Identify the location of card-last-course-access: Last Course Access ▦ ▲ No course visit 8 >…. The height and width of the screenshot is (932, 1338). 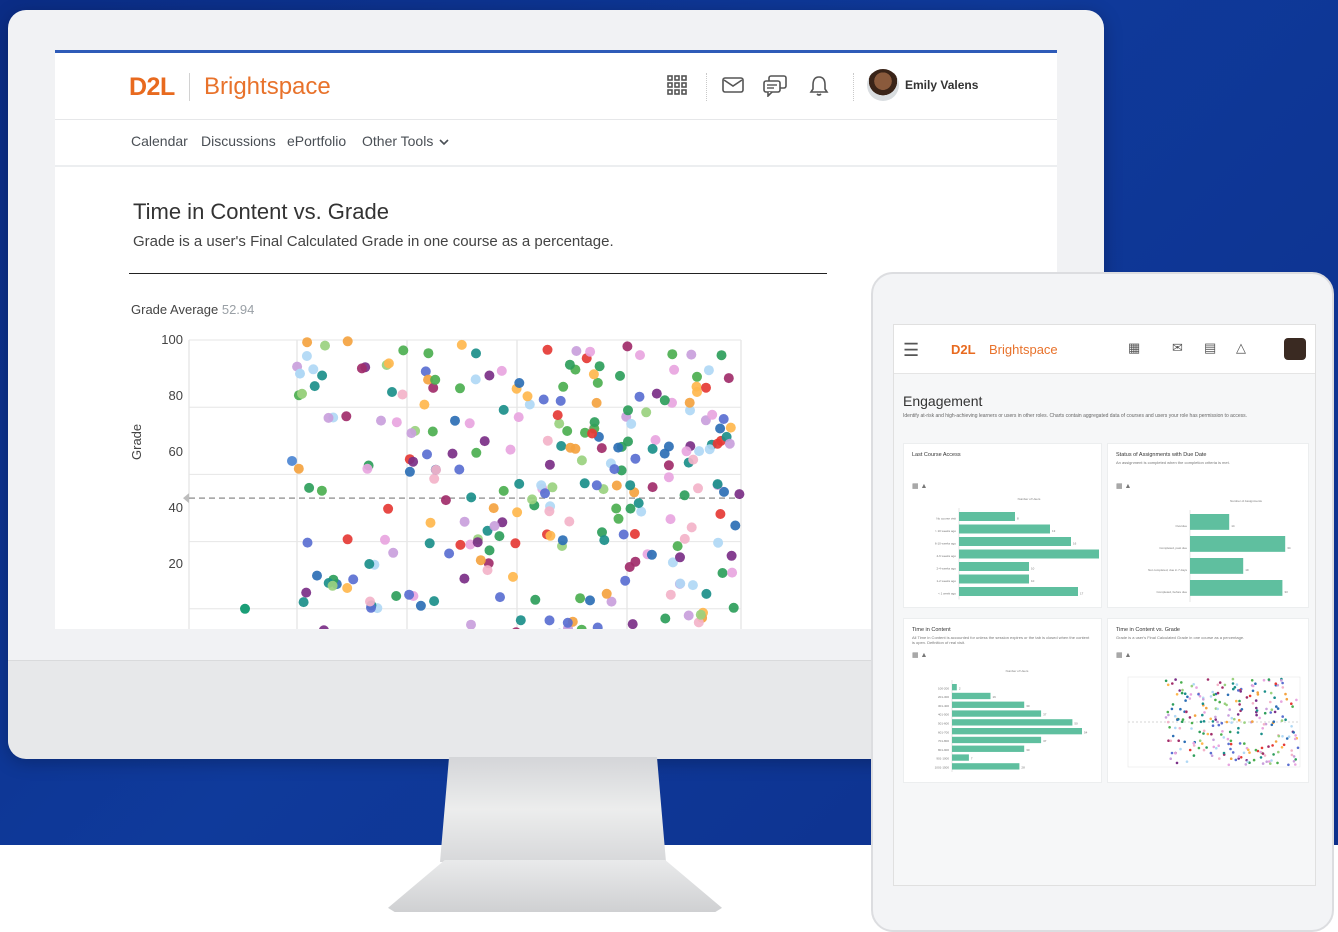
(1002, 525).